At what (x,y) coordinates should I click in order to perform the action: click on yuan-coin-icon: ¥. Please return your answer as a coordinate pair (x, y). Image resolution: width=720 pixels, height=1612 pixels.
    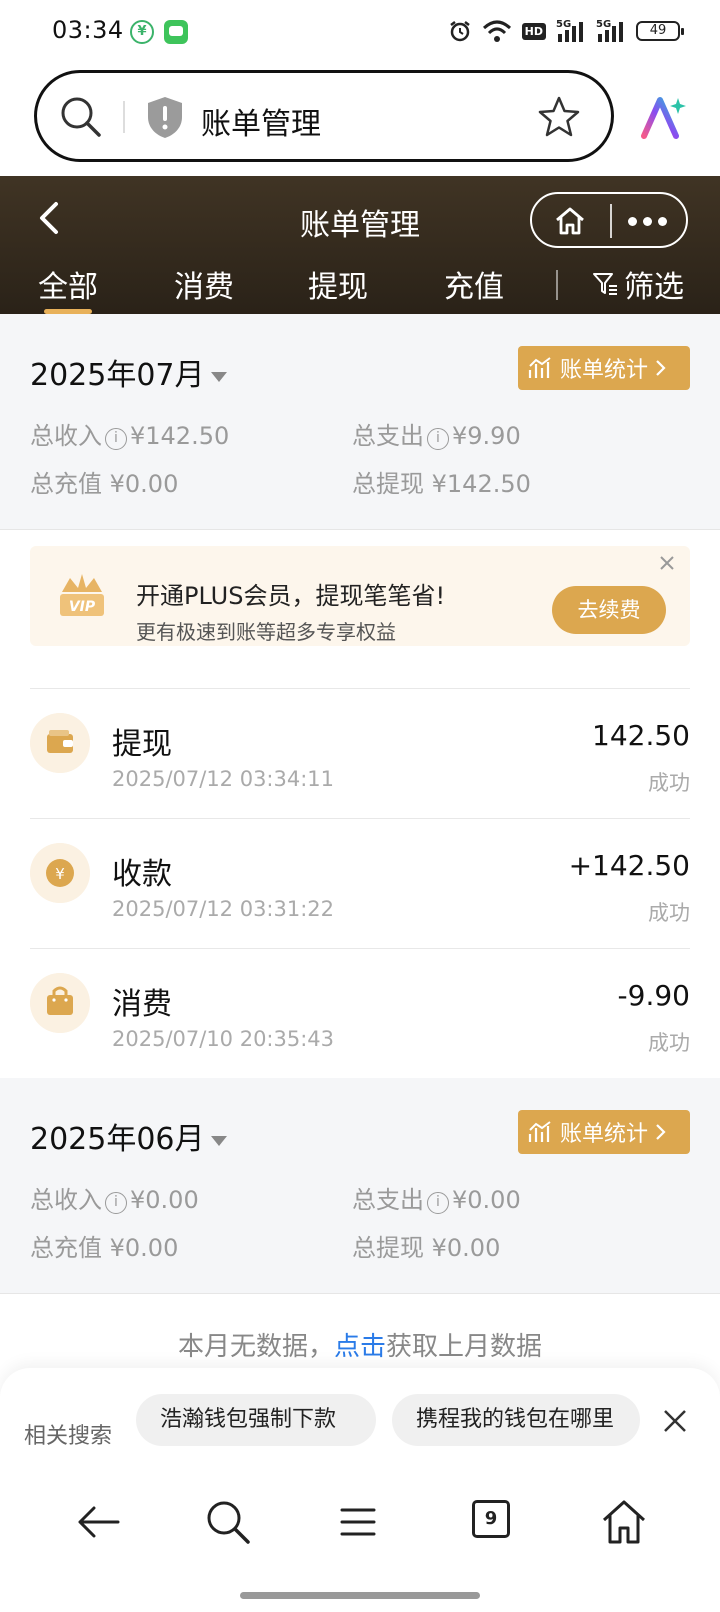
    Looking at the image, I should click on (60, 873).